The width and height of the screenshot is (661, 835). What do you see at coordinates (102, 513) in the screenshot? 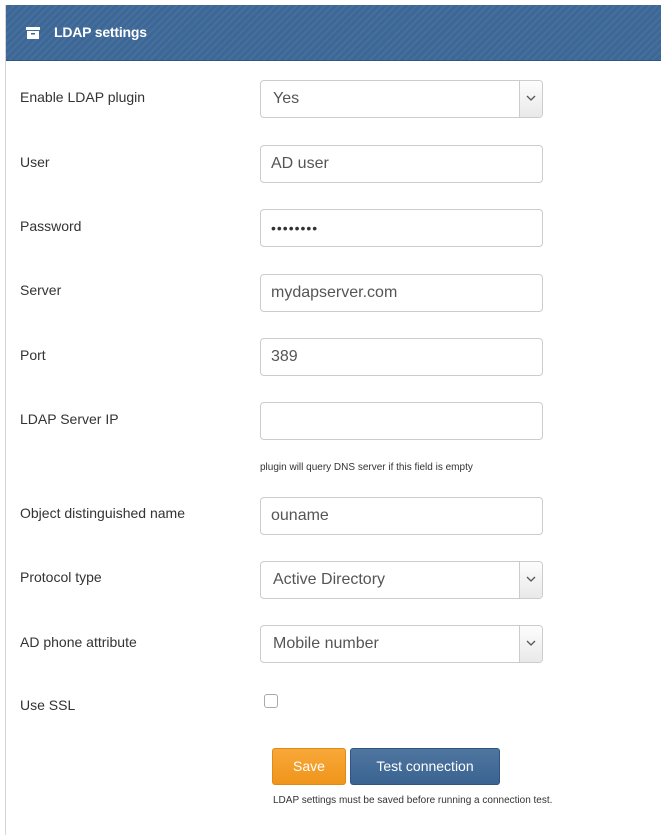
I see `object-dn-label: Object distinguished name` at bounding box center [102, 513].